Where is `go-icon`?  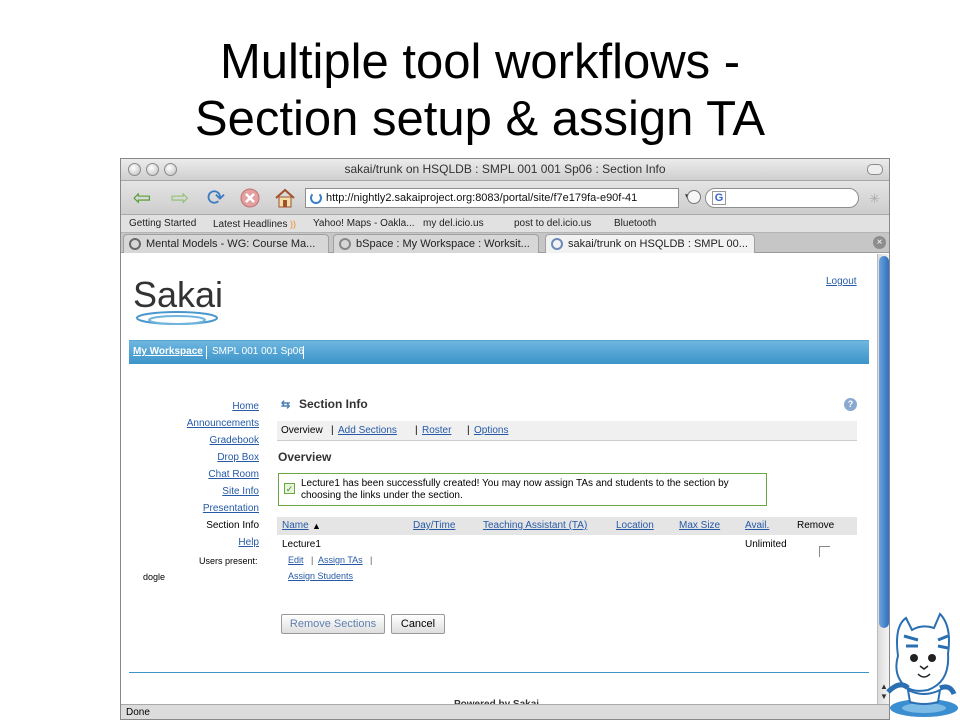 go-icon is located at coordinates (694, 197).